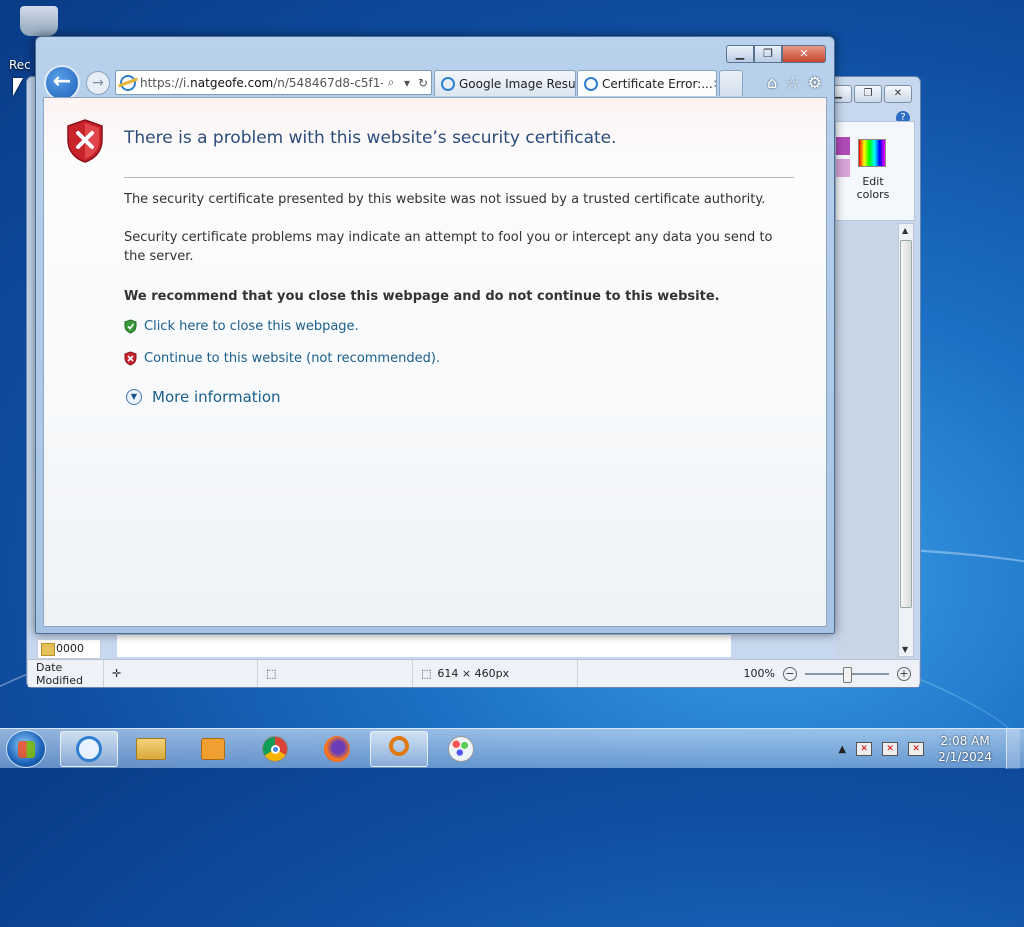  Describe the element at coordinates (89, 749) in the screenshot. I see `taskbar-ie-icon` at that location.